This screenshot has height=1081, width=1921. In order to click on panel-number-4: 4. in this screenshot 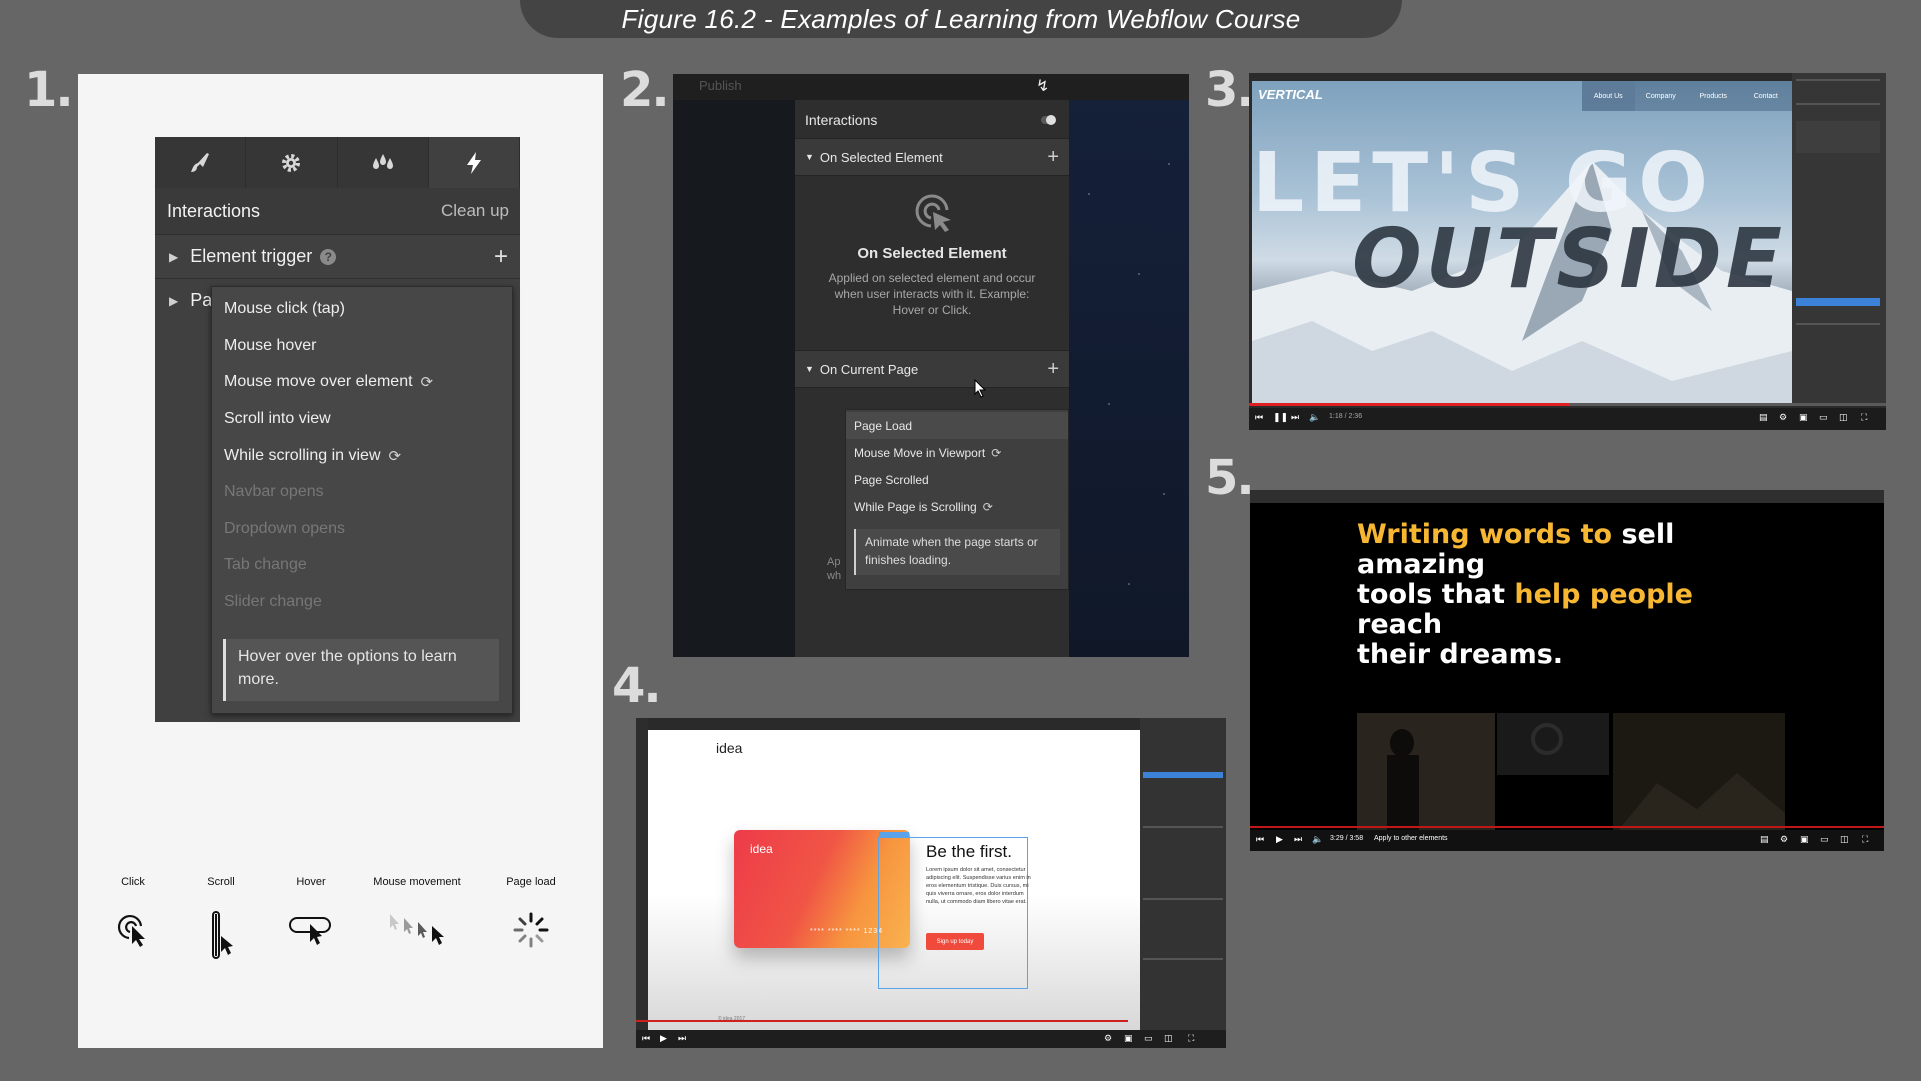, I will do `click(637, 686)`.